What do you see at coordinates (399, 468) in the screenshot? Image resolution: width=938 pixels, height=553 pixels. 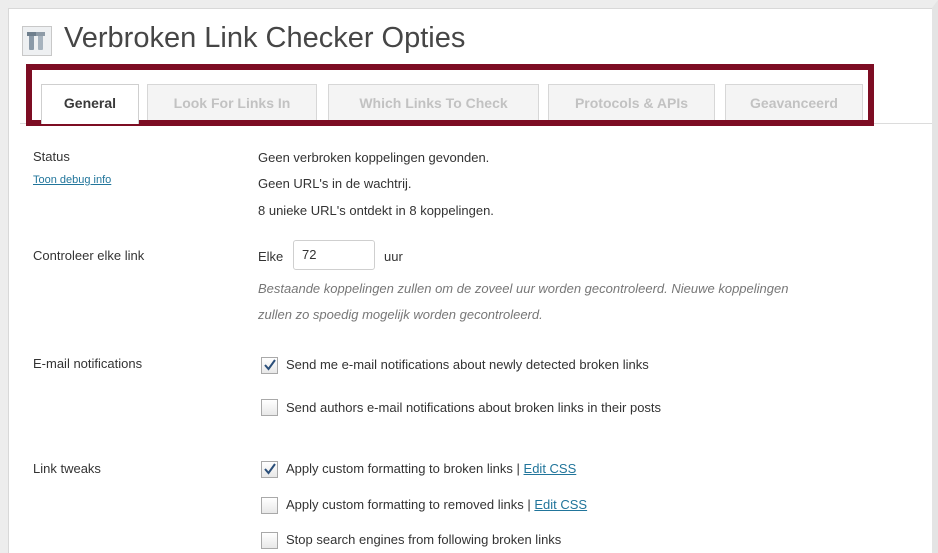 I see `format-broken-label: Apply custom formatting to broken links` at bounding box center [399, 468].